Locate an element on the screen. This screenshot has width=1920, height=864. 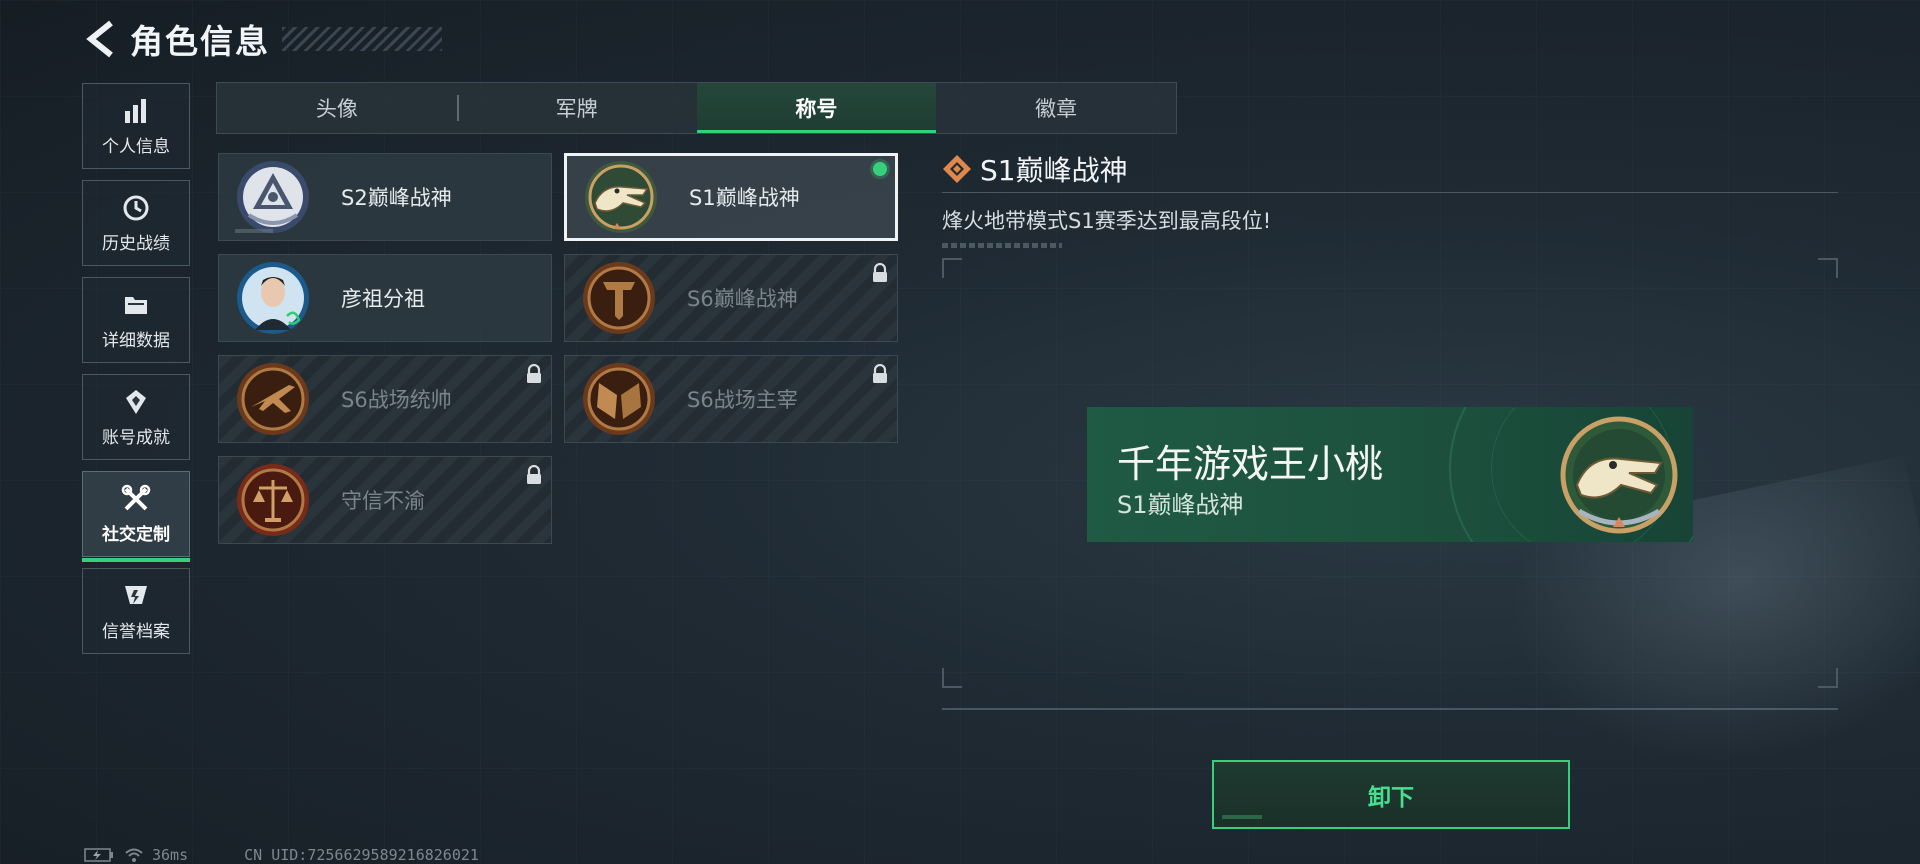
title-card-yanzu: 彦祖分祖 is located at coordinates (385, 298).